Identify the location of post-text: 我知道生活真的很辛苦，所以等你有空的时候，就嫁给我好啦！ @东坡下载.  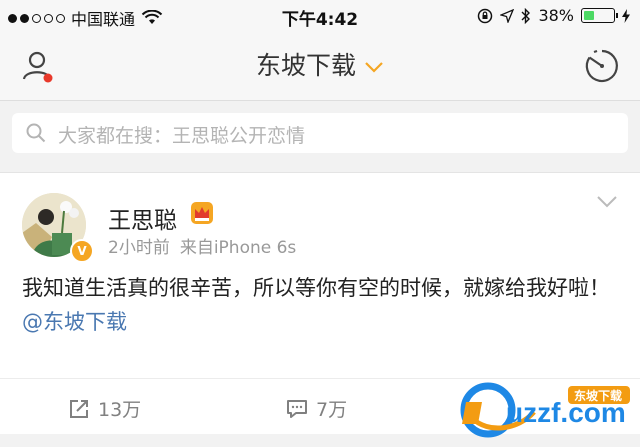
(322, 305).